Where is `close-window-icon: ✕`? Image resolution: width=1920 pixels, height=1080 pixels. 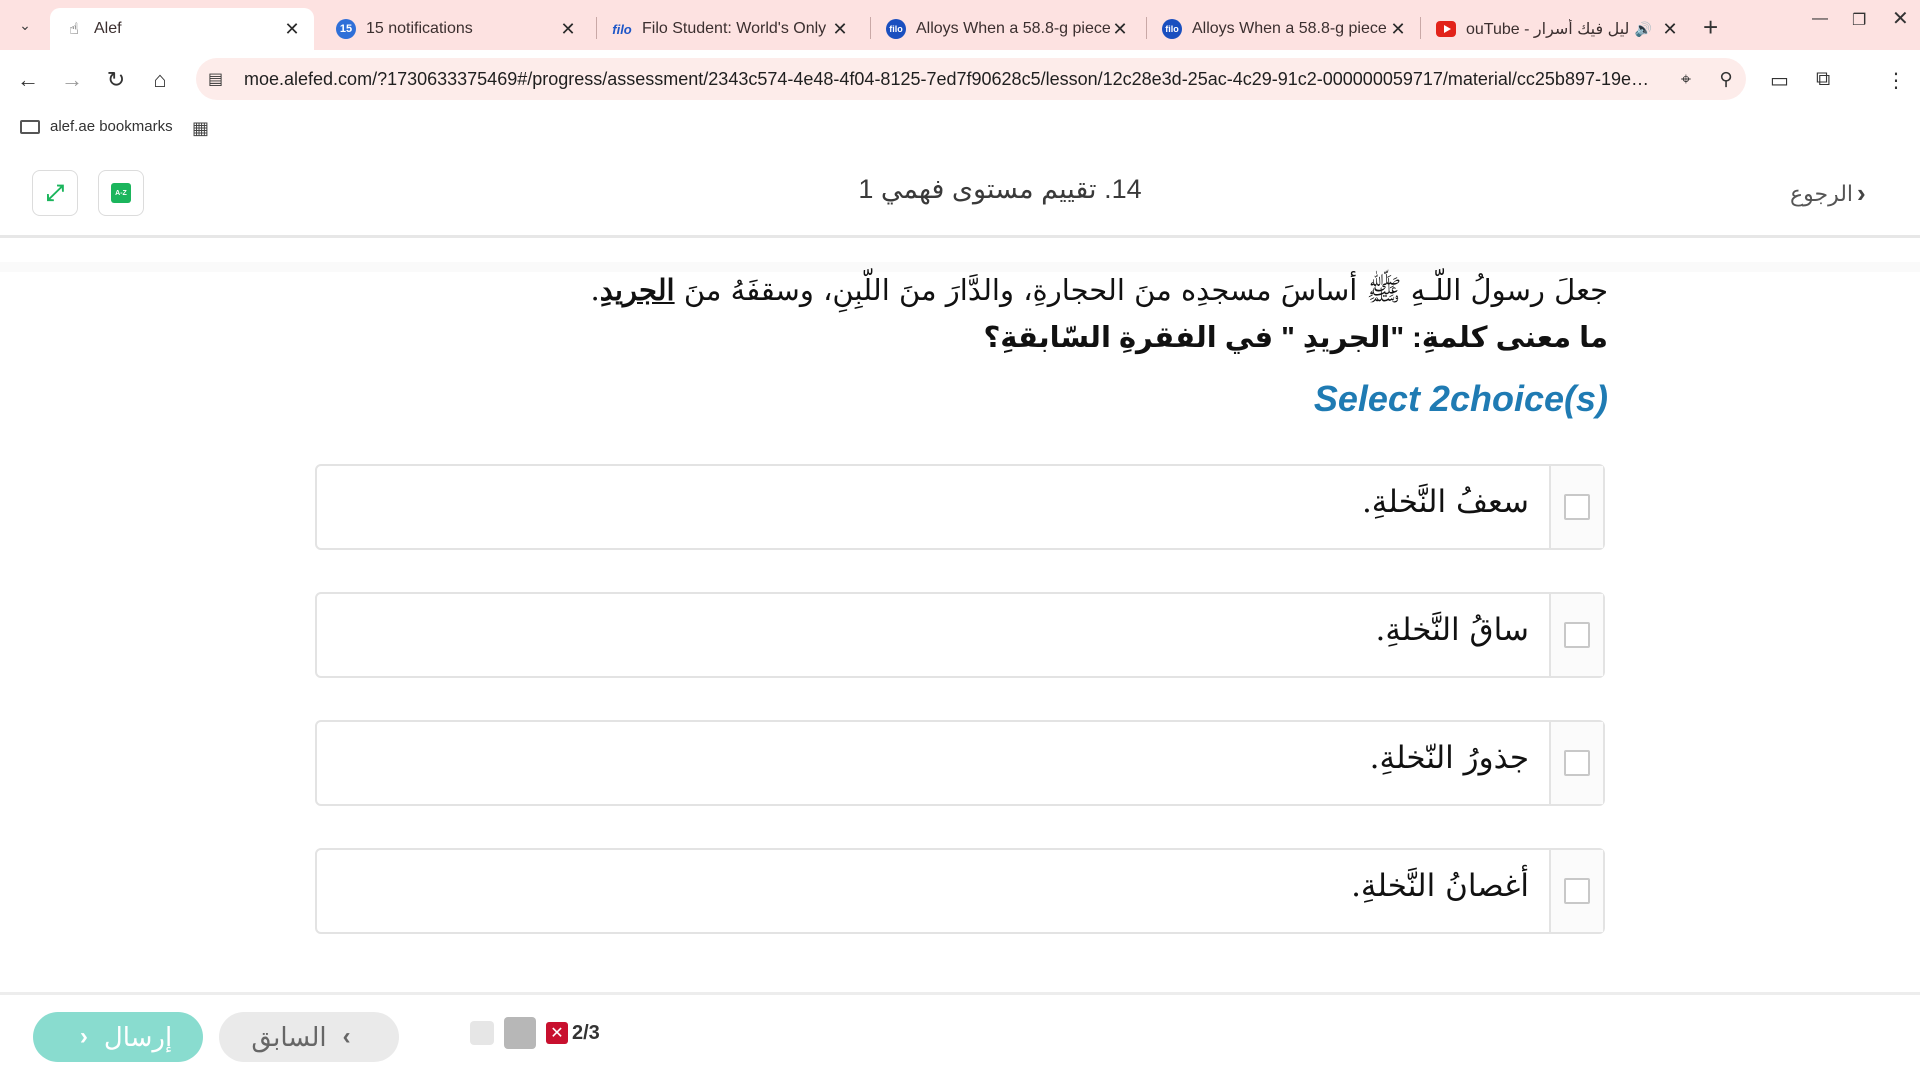
close-window-icon: ✕ is located at coordinates (1900, 18).